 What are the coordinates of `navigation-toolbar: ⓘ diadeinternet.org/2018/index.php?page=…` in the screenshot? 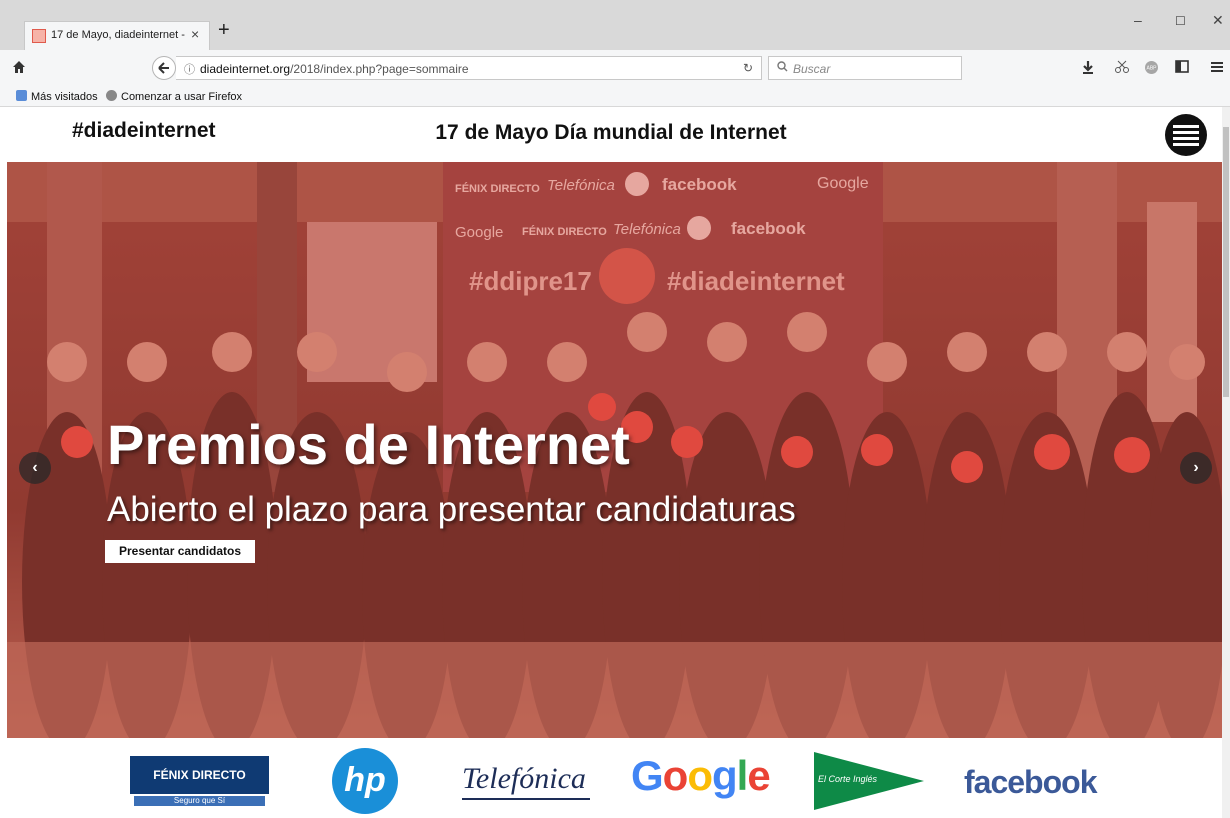 It's located at (615, 69).